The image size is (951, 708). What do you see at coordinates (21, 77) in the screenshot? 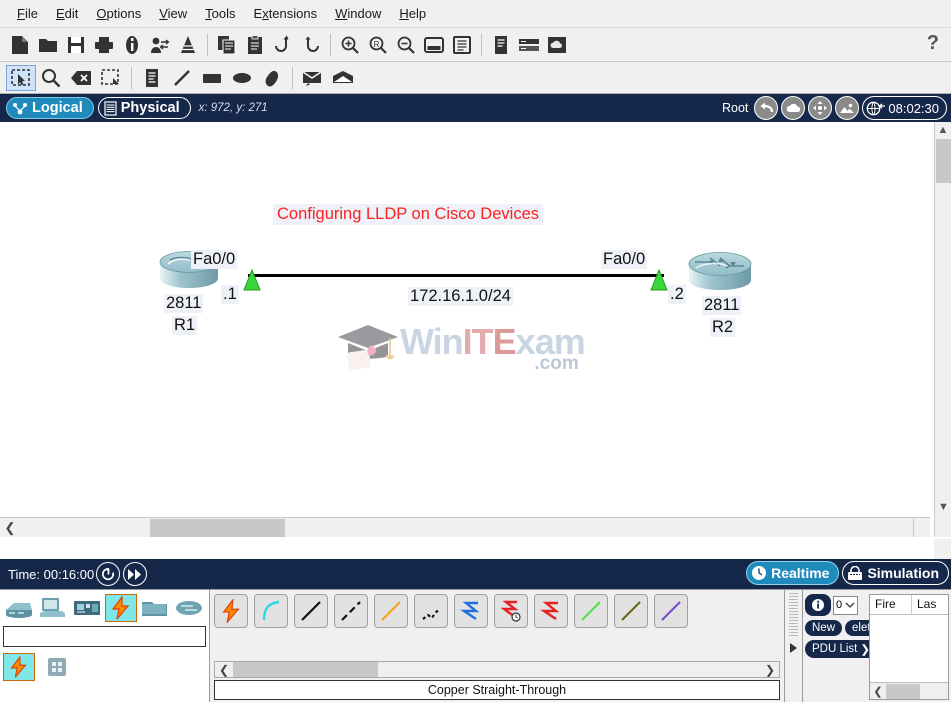
I see `select-tool-icon` at bounding box center [21, 77].